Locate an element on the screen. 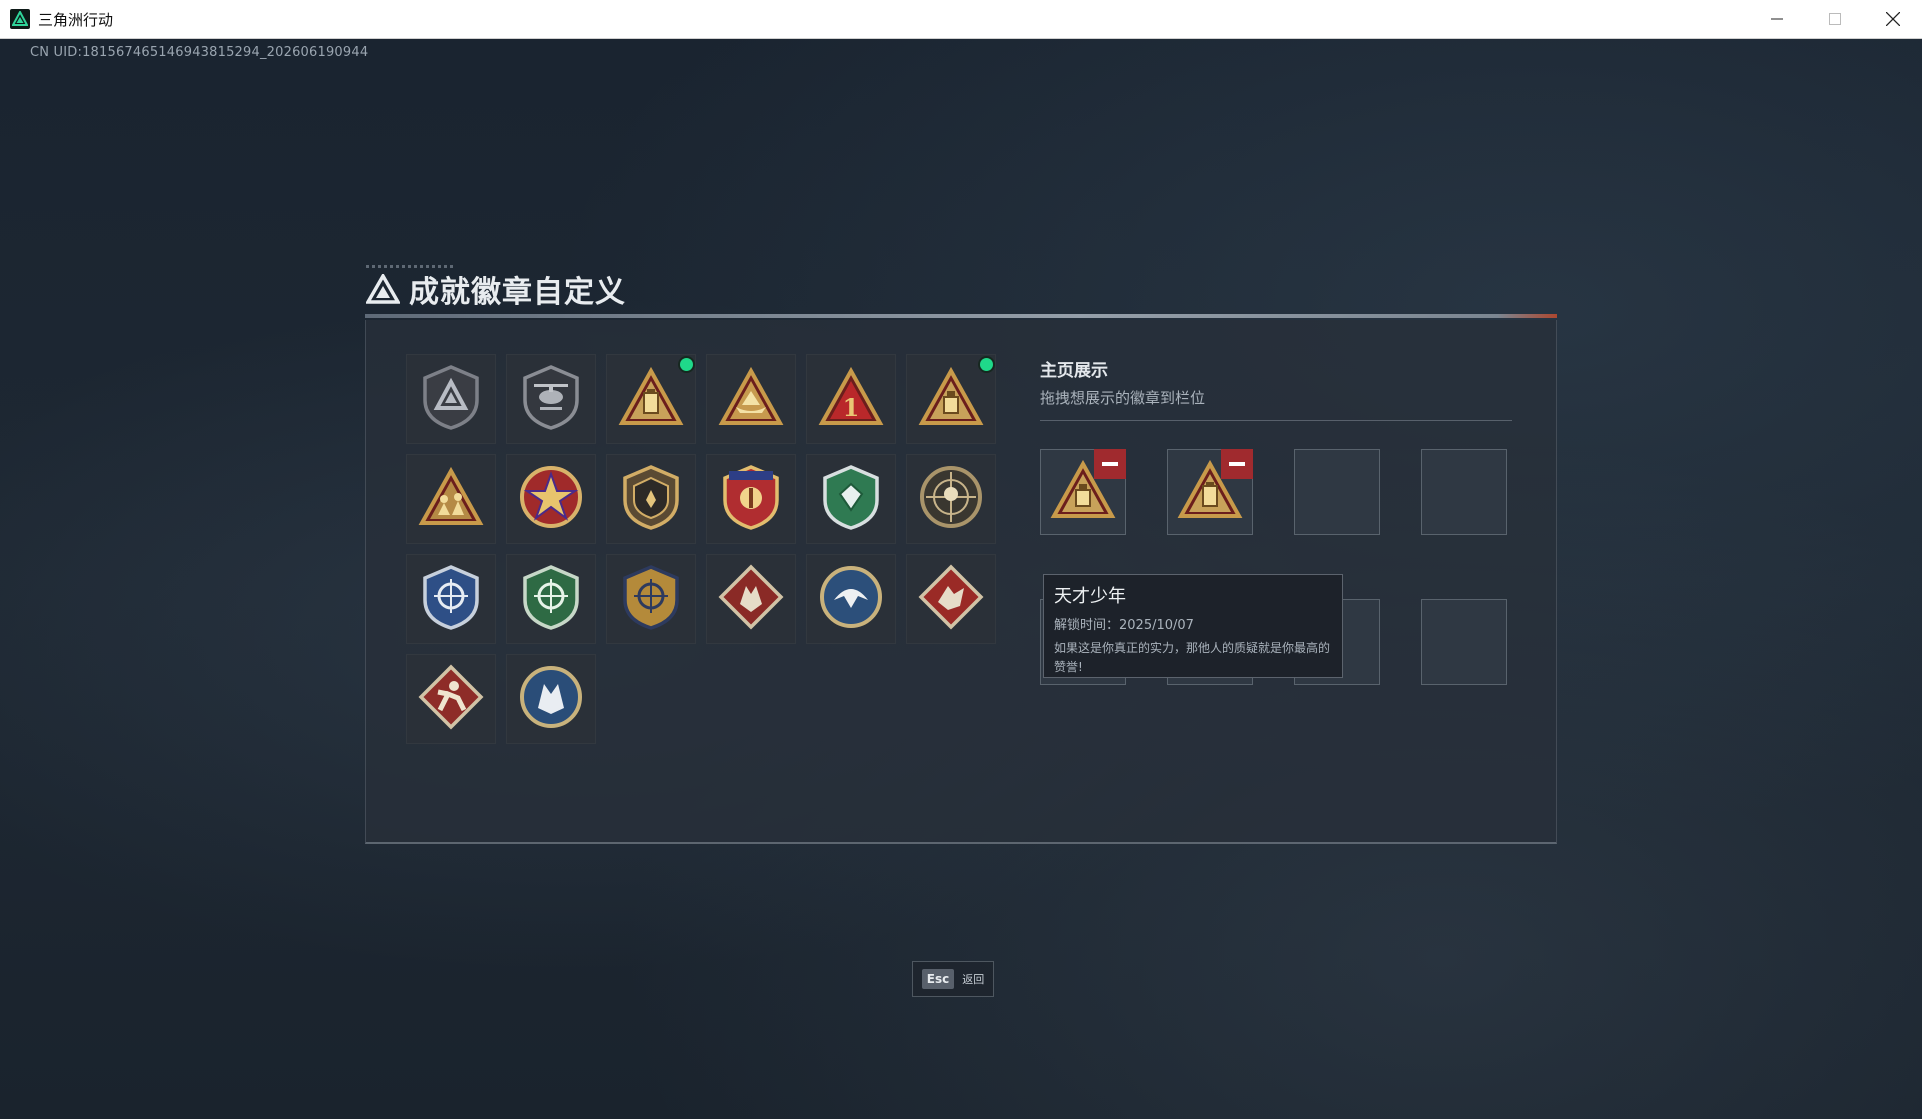  blue-wolf-circle-badge-icon is located at coordinates (551, 699).